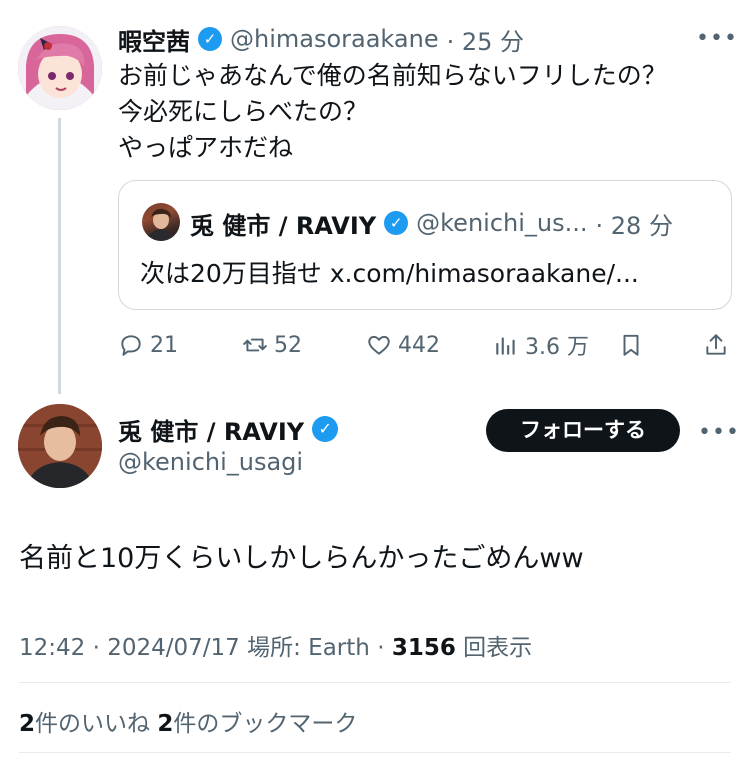 This screenshot has width=750, height=761. Describe the element at coordinates (631, 345) in the screenshot. I see `bookmark-icon` at that location.